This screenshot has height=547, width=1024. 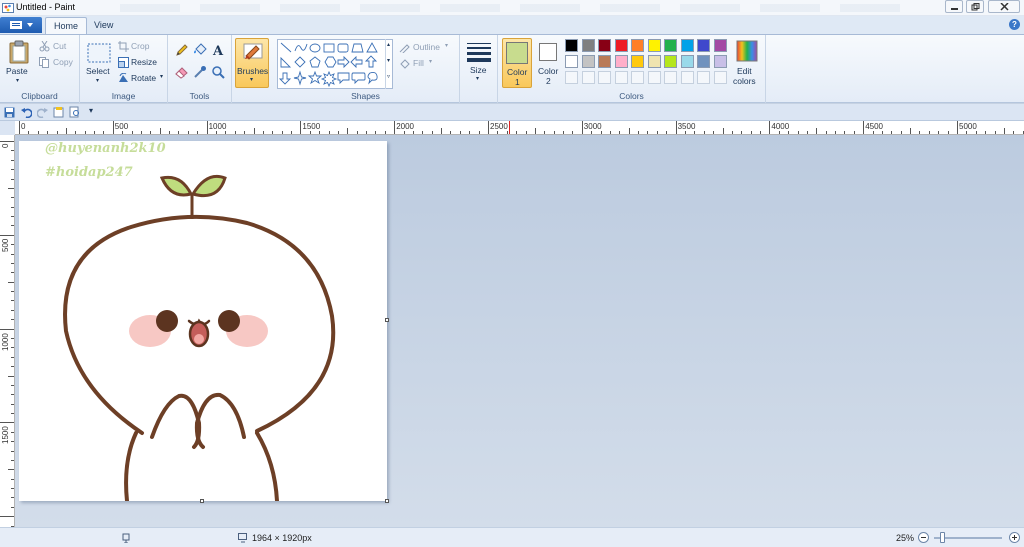 I want to click on brushes-button: Brushes ▾, so click(x=252, y=63).